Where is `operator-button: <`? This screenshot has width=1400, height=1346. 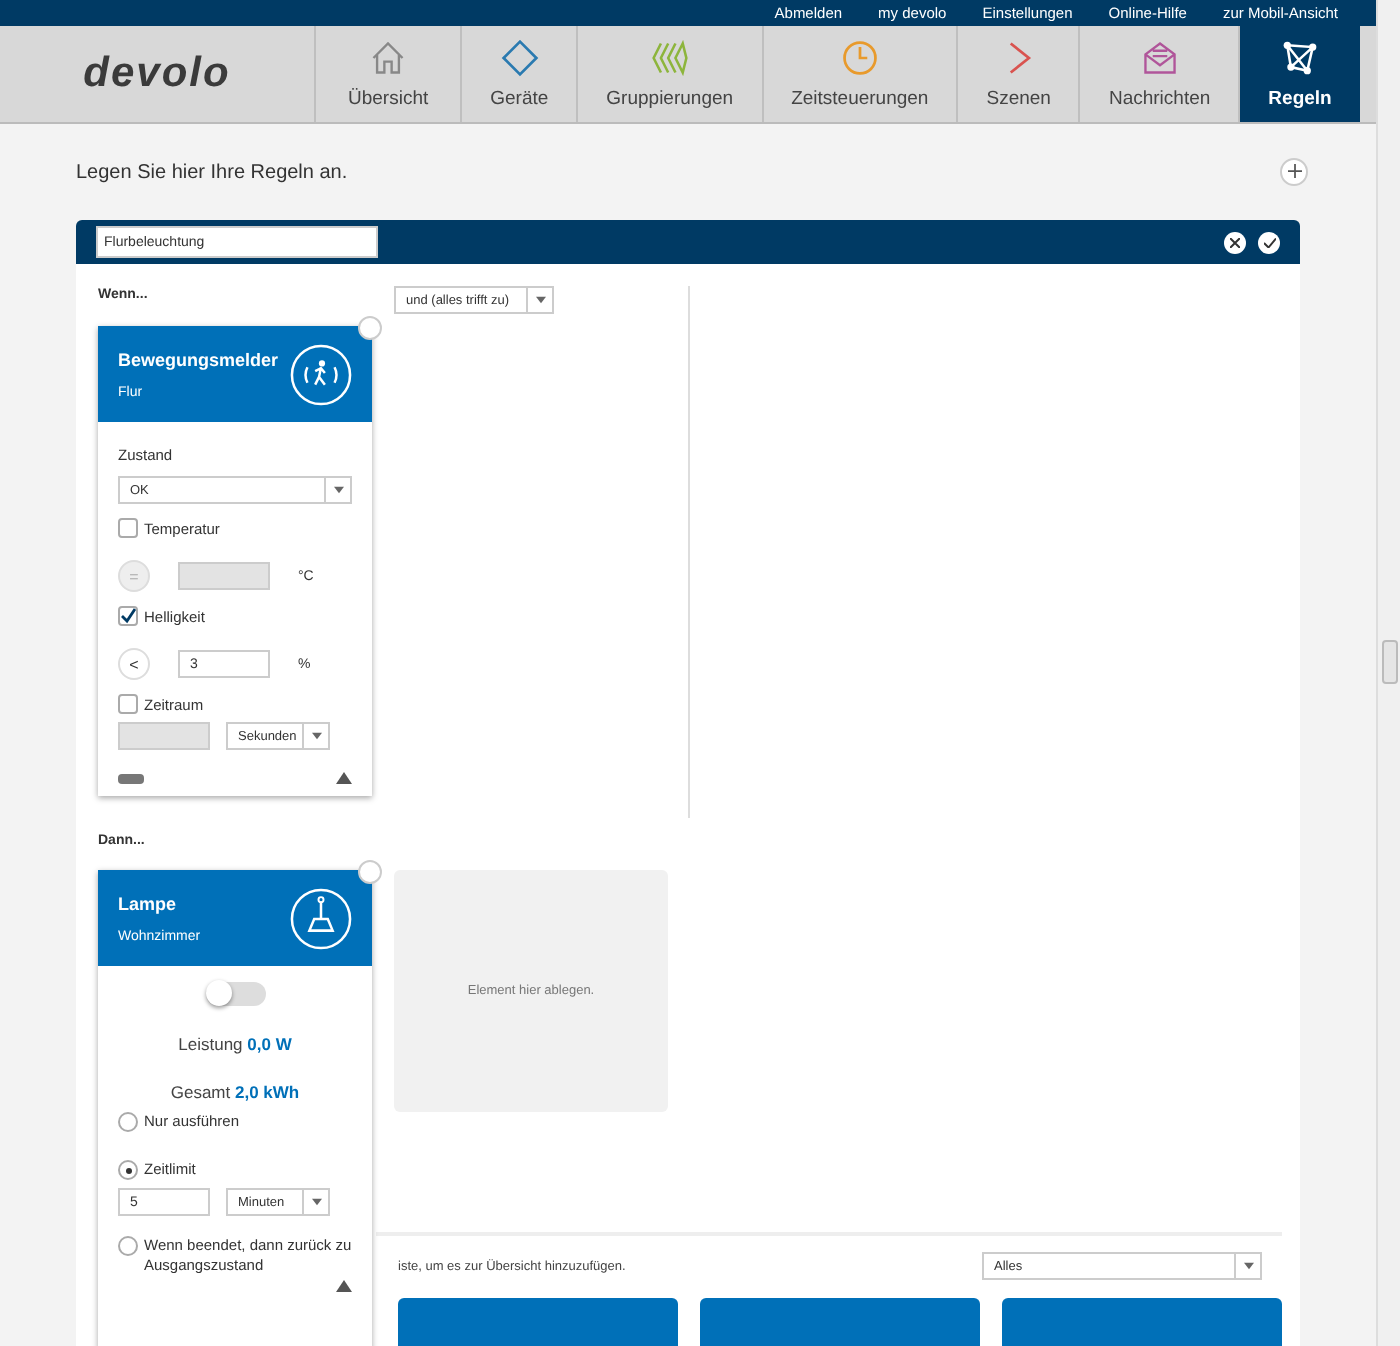 operator-button: < is located at coordinates (134, 664).